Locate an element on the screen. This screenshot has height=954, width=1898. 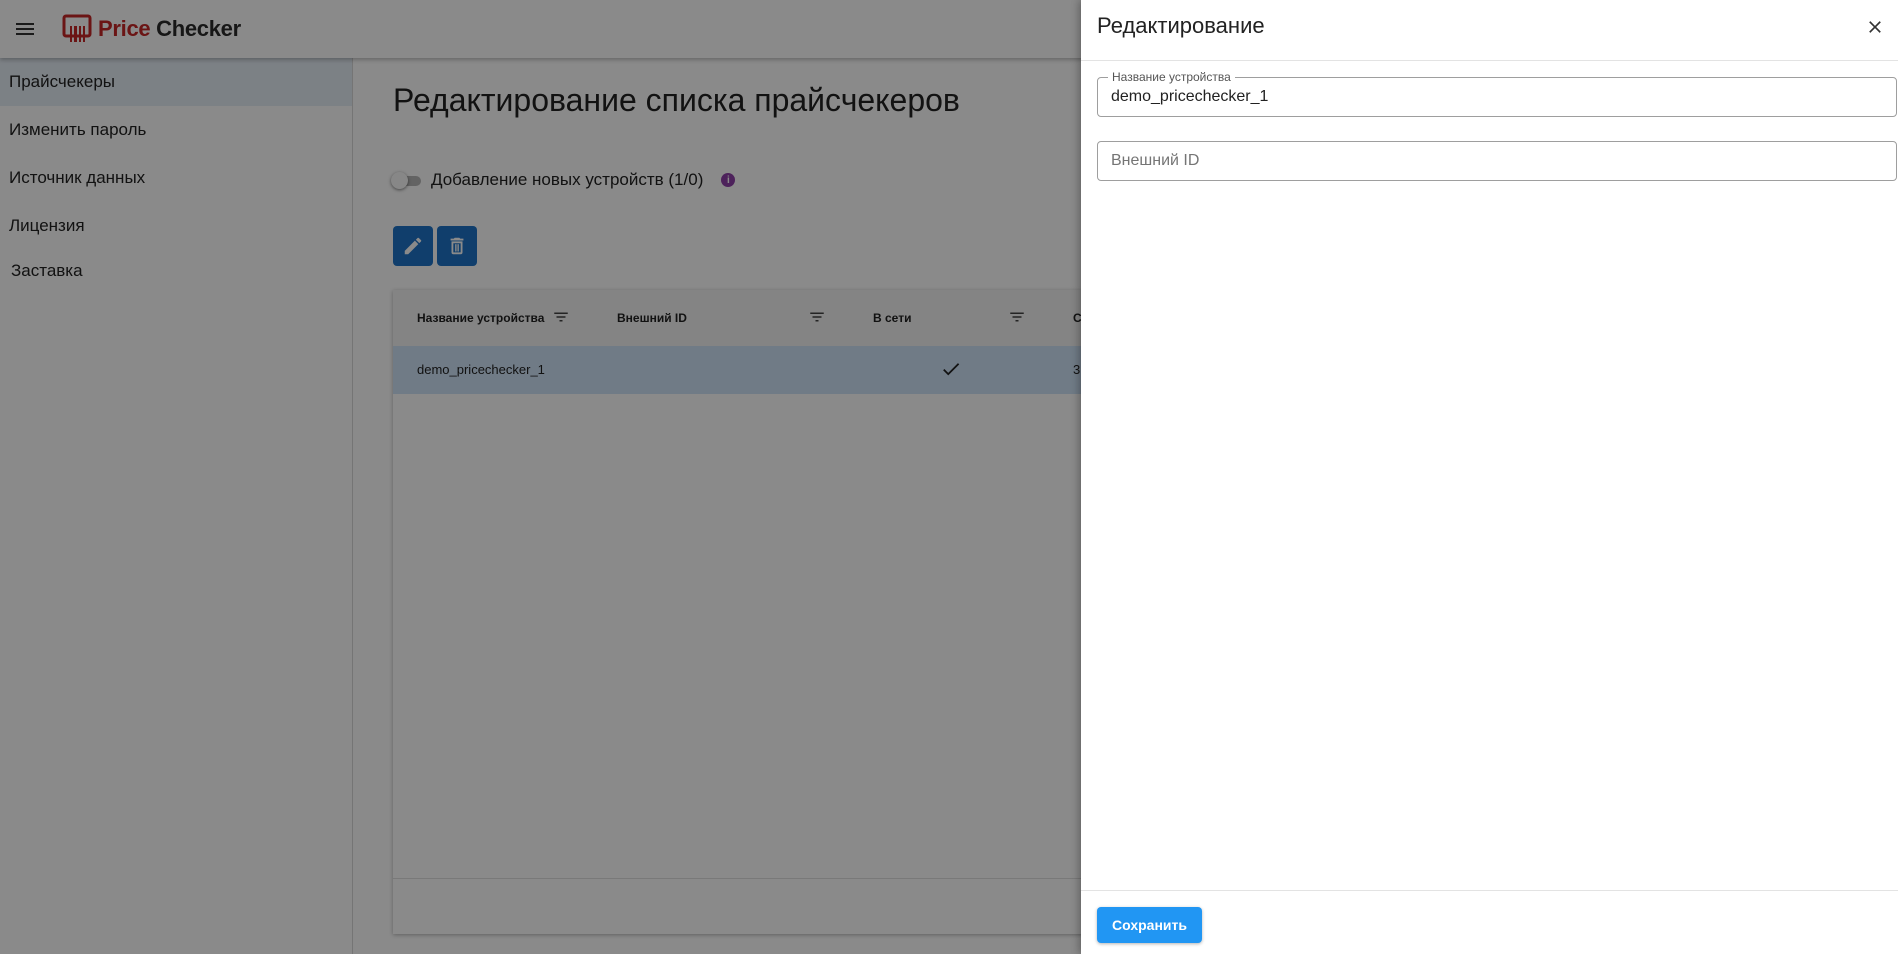
external-id-input is located at coordinates (1497, 161).